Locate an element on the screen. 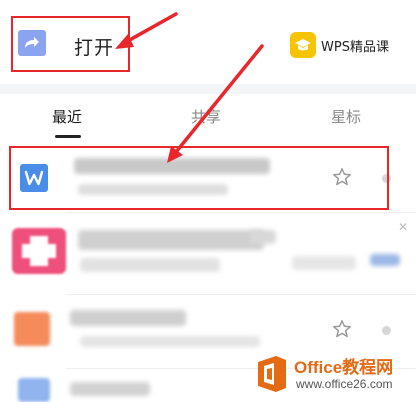  watermark: Office教程网 www.office26.com is located at coordinates (333, 376).